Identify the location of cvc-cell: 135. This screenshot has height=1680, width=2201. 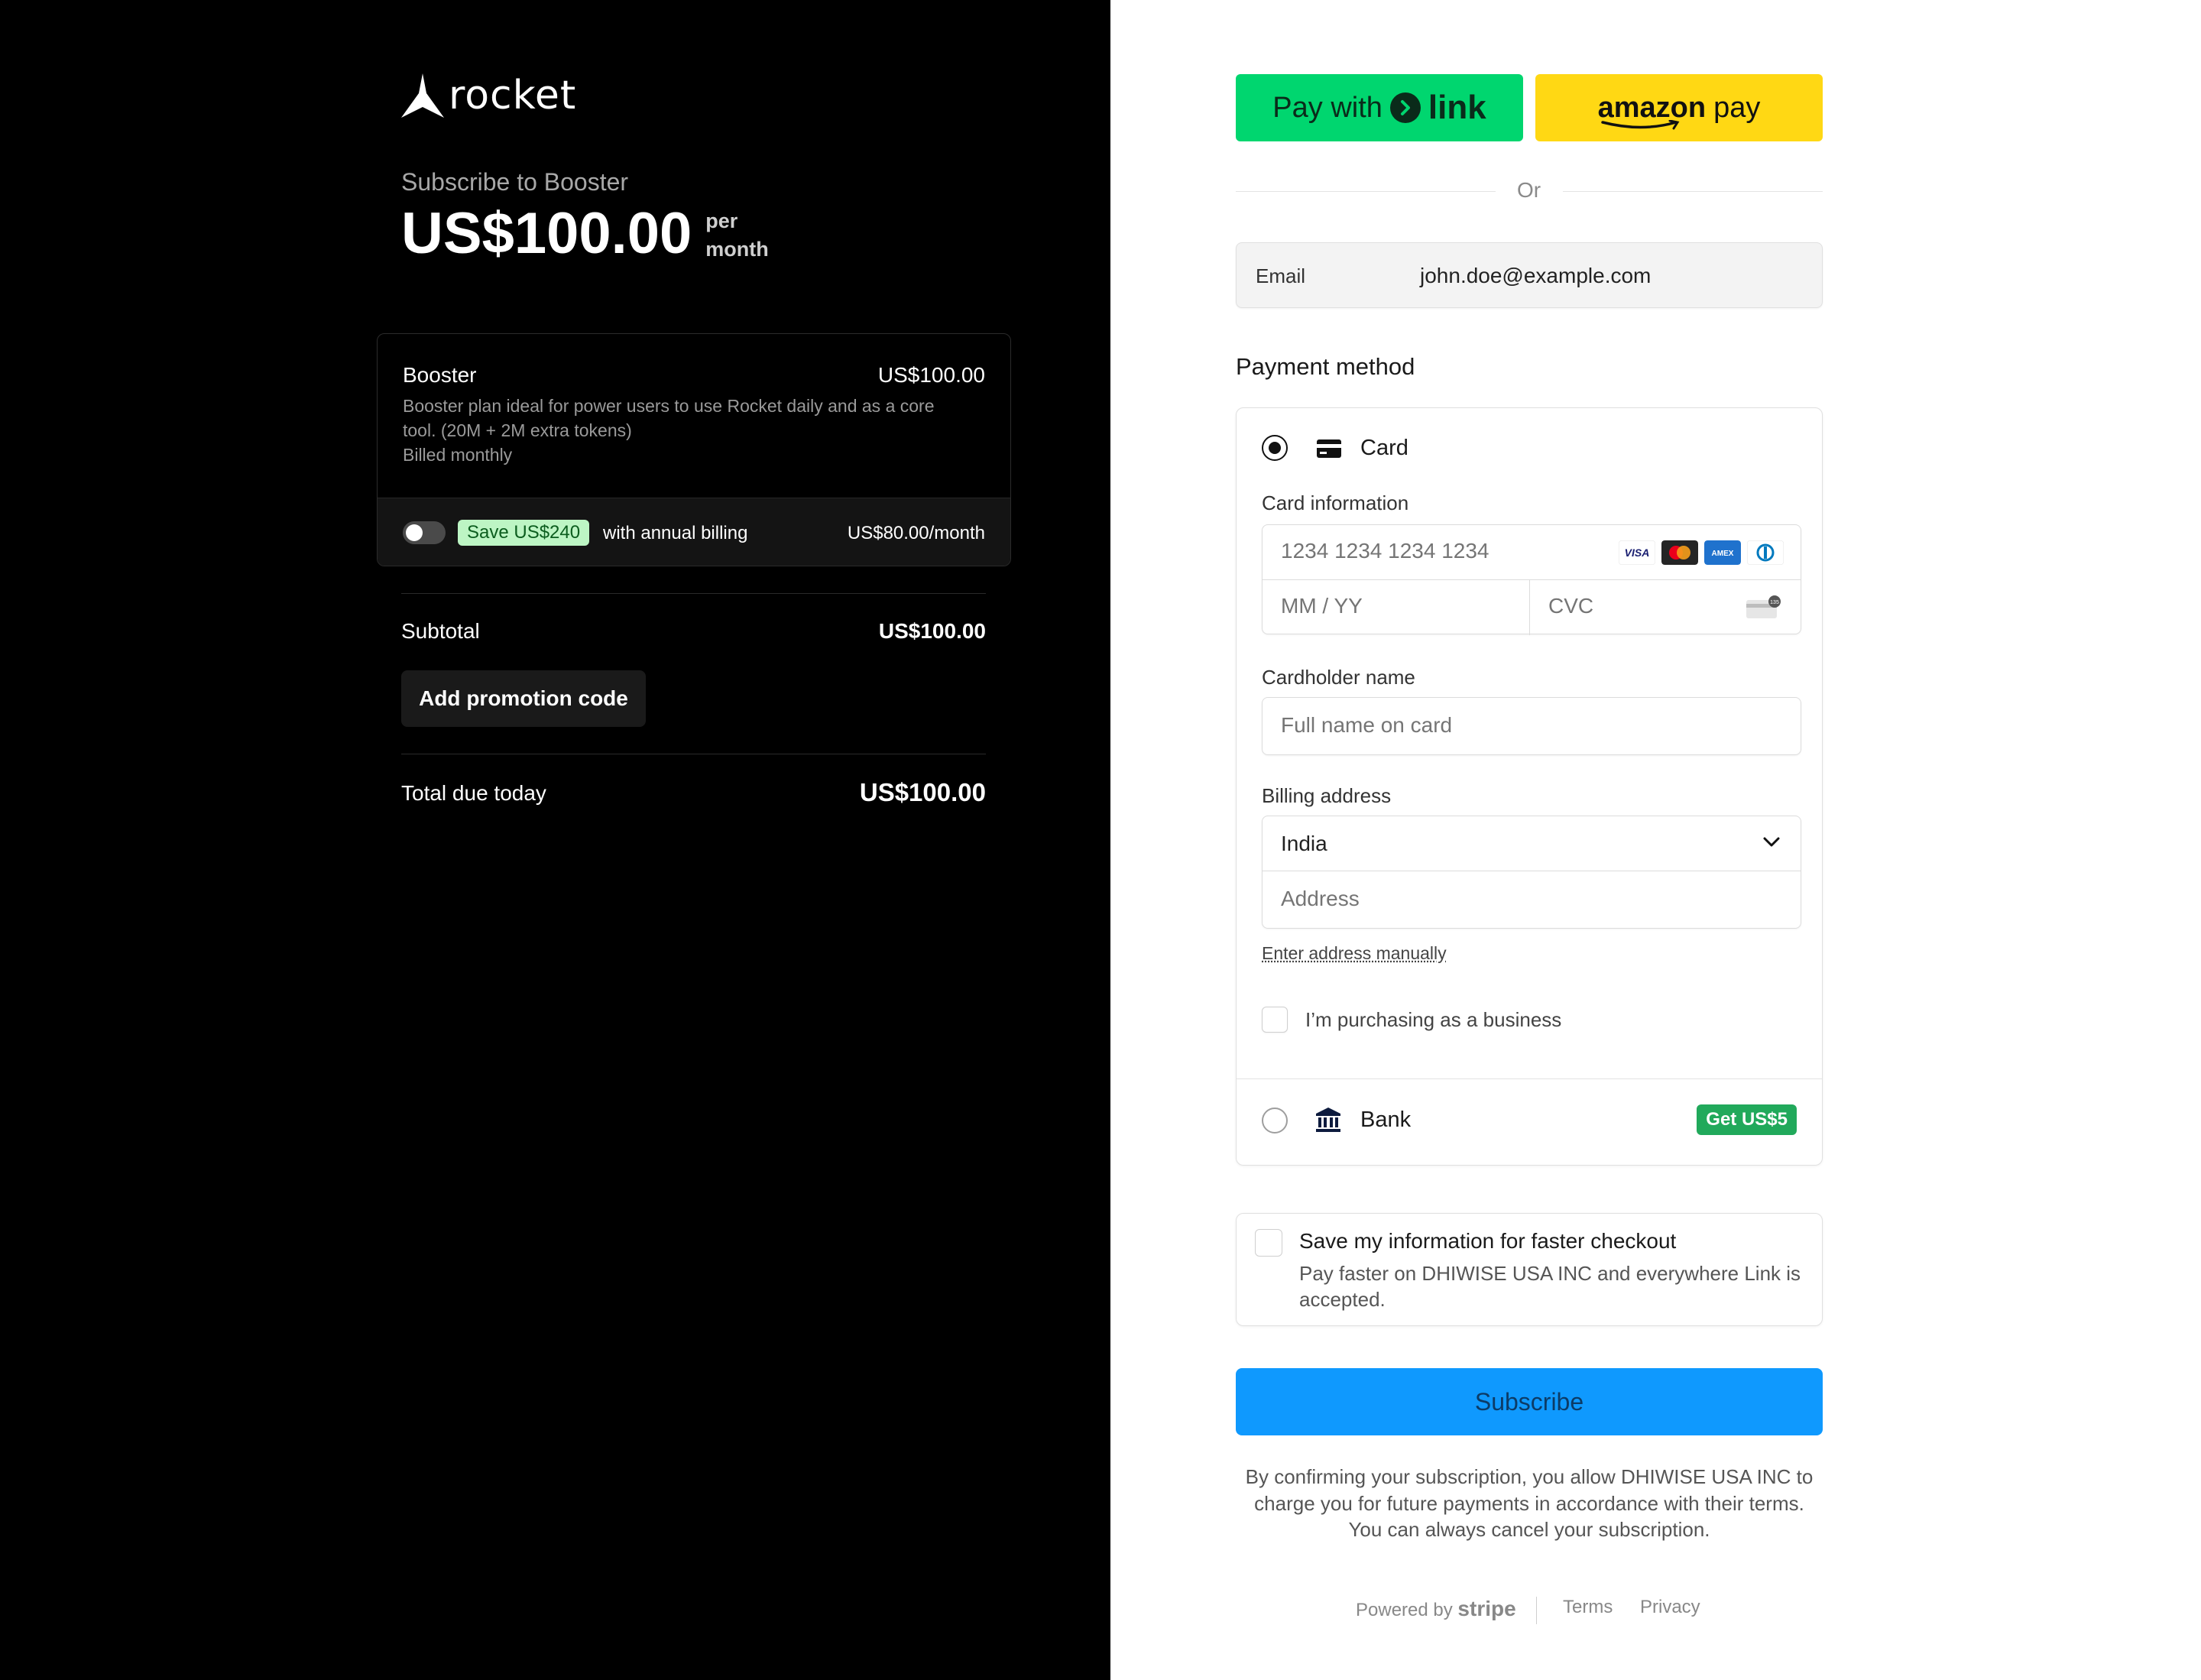
(1666, 607).